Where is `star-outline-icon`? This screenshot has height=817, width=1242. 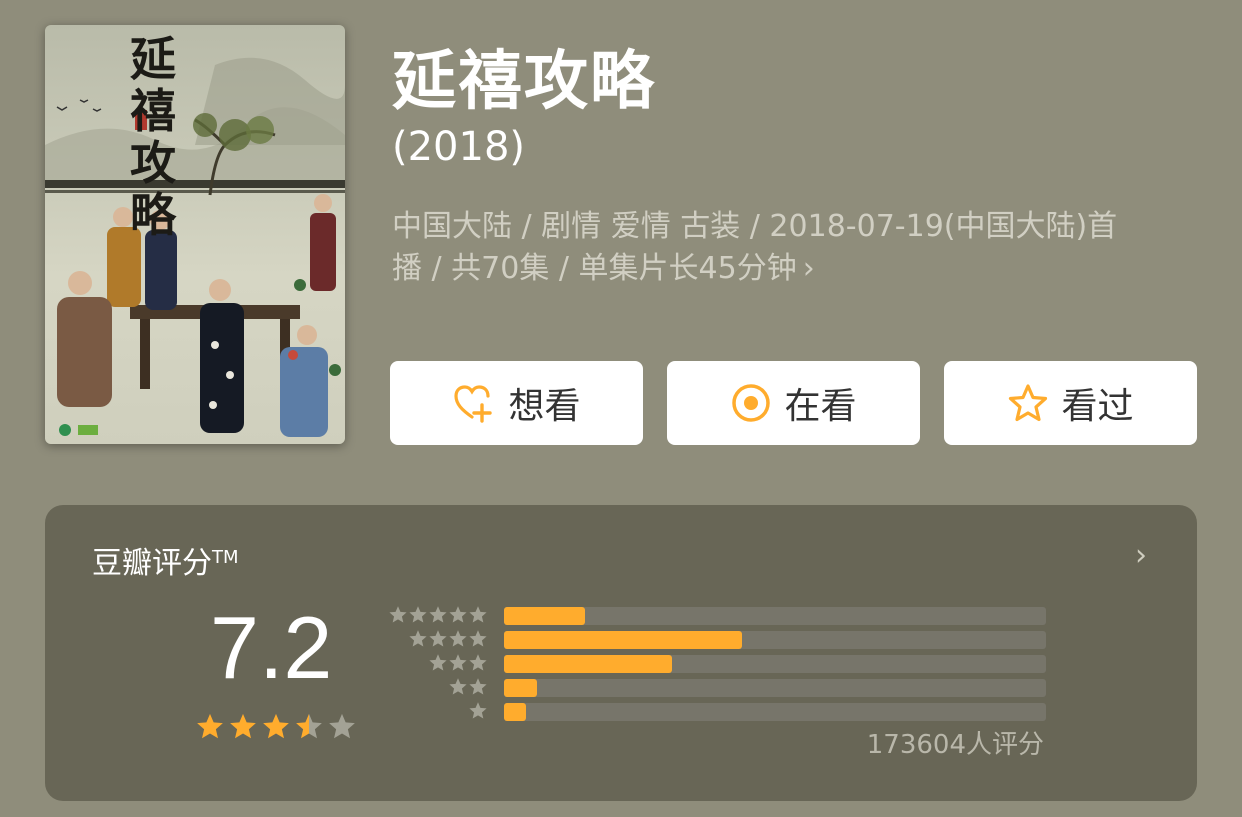
star-outline-icon is located at coordinates (1028, 403).